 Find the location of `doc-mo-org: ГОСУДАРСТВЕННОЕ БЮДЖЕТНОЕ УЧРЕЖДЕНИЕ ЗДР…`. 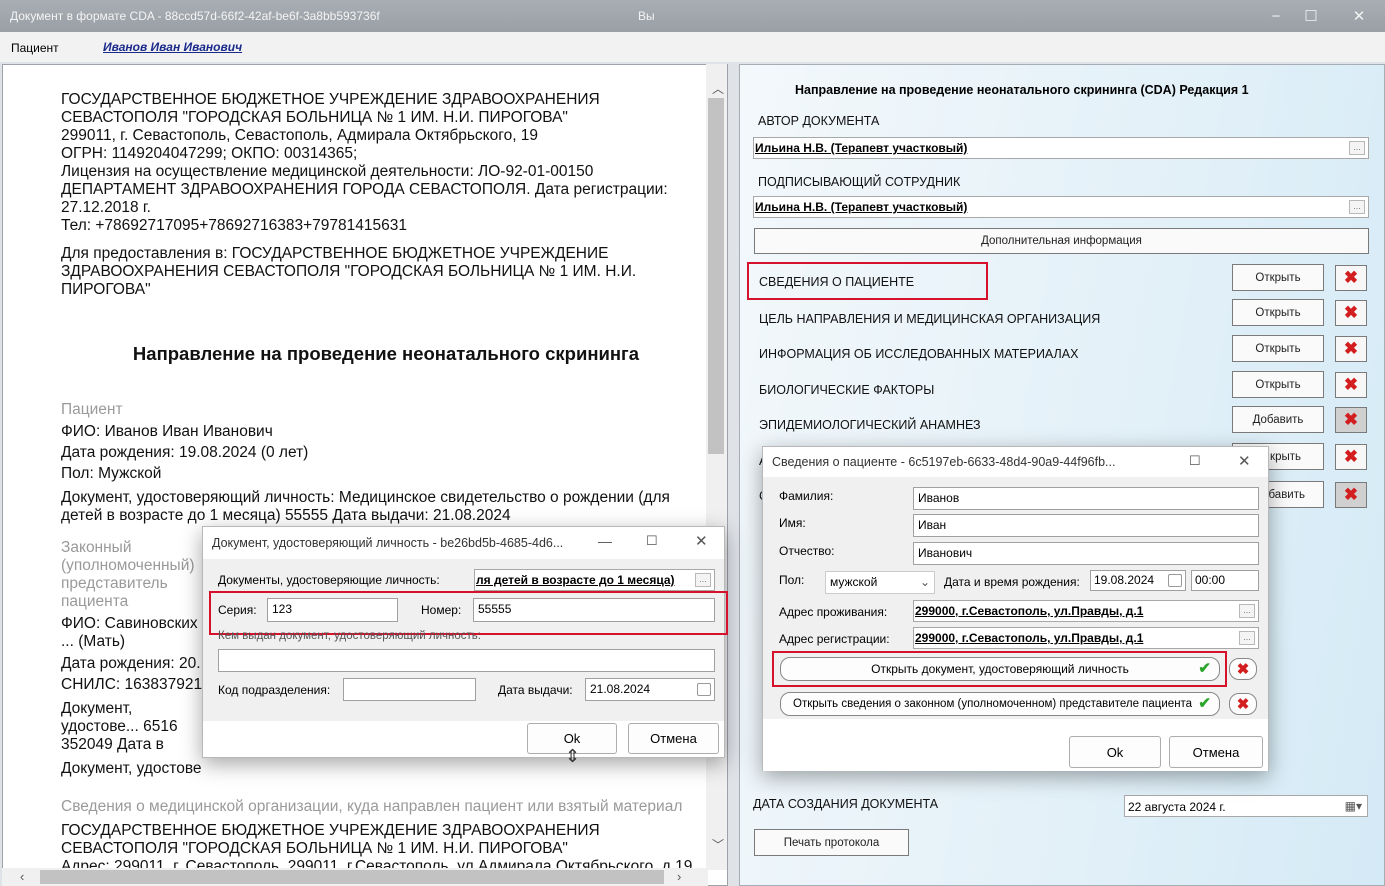

doc-mo-org: ГОСУДАРСТВЕННОЕ БЮДЖЕТНОЕ УЧРЕЖДЕНИЕ ЗДР… is located at coordinates (330, 839).